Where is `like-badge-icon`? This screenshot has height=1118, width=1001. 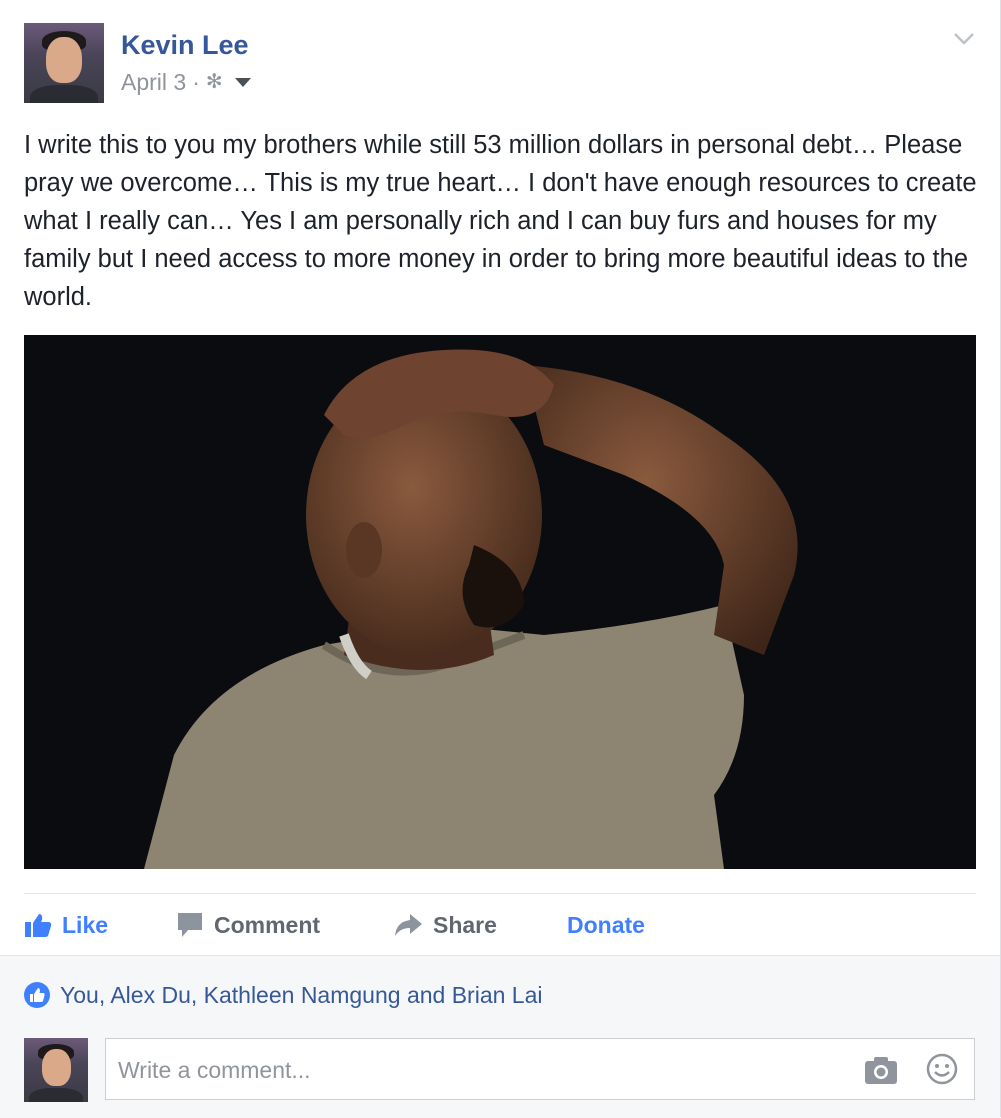
like-badge-icon is located at coordinates (37, 995).